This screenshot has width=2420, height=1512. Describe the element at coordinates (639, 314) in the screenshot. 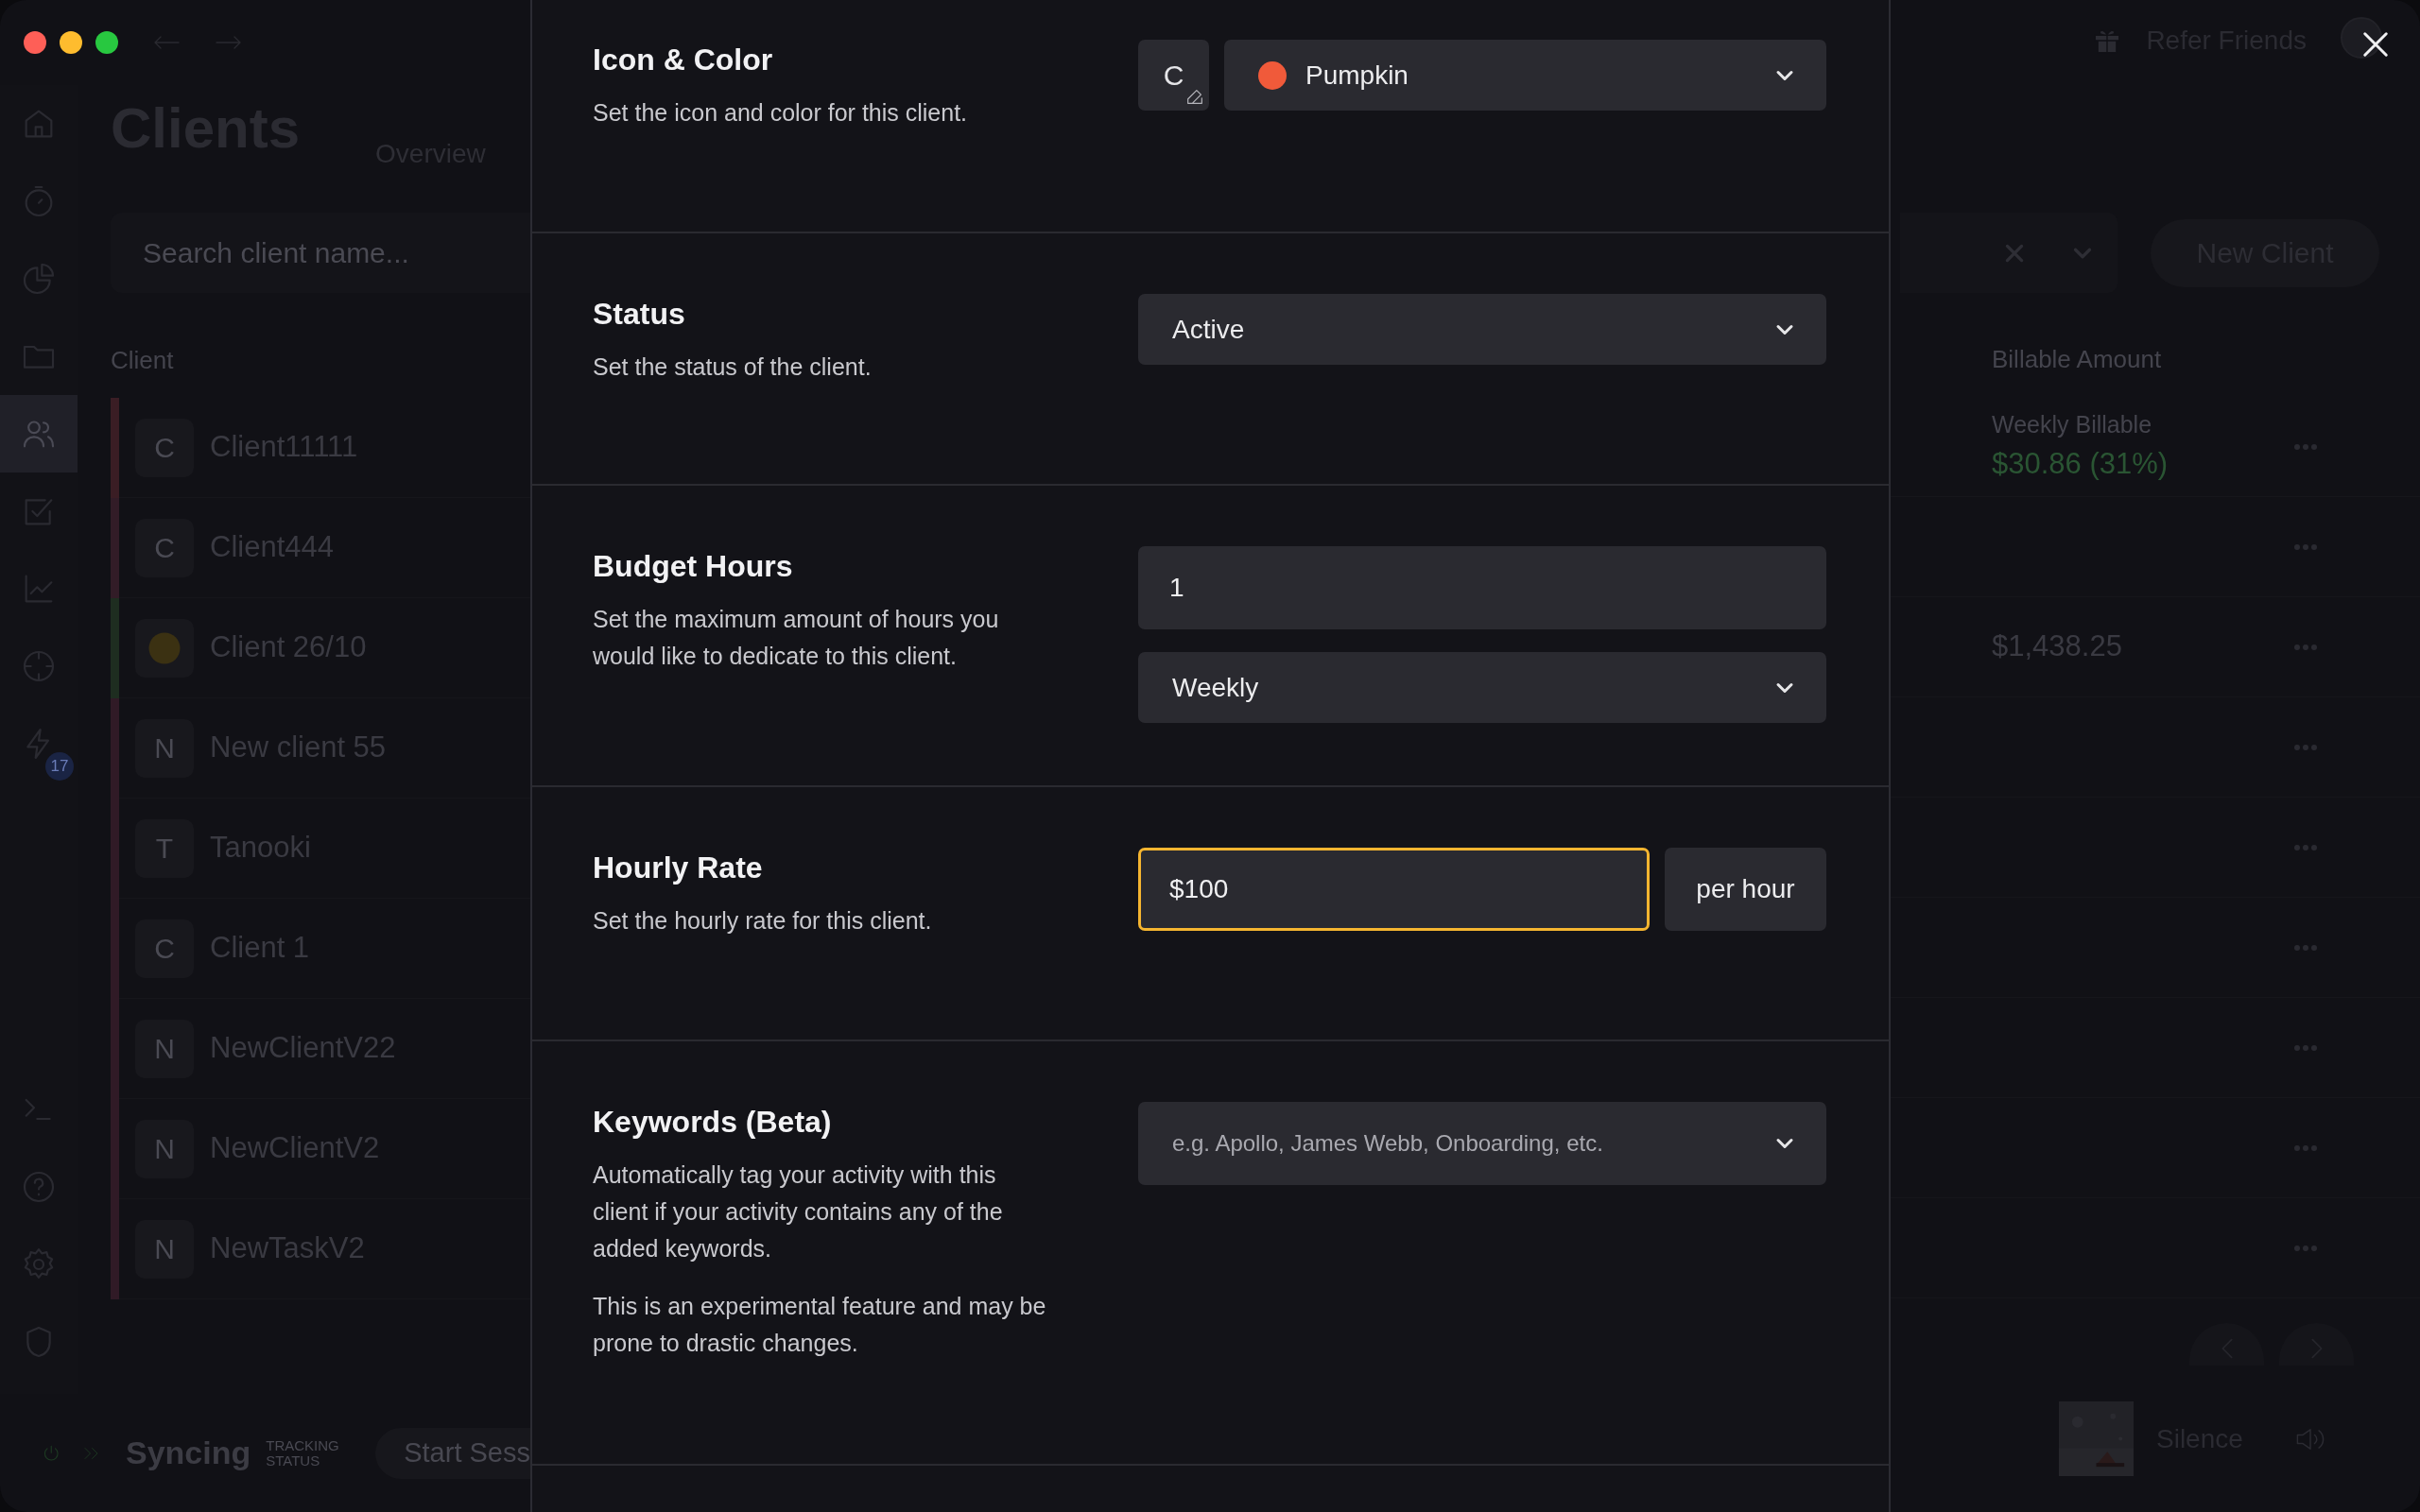

I see `section-title: Status` at that location.